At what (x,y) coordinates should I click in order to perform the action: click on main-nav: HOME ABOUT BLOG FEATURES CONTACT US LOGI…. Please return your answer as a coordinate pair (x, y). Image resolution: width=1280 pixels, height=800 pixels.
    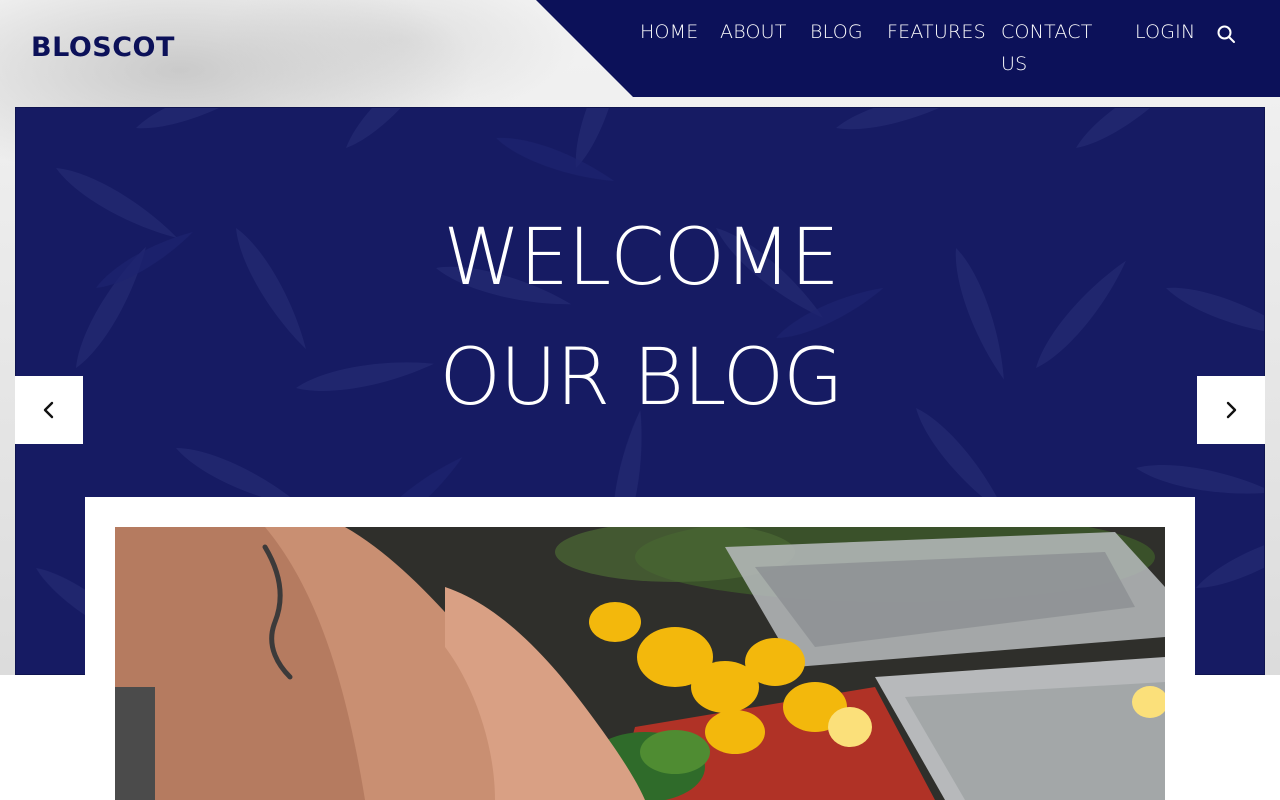
    Looking at the image, I should click on (640, 56).